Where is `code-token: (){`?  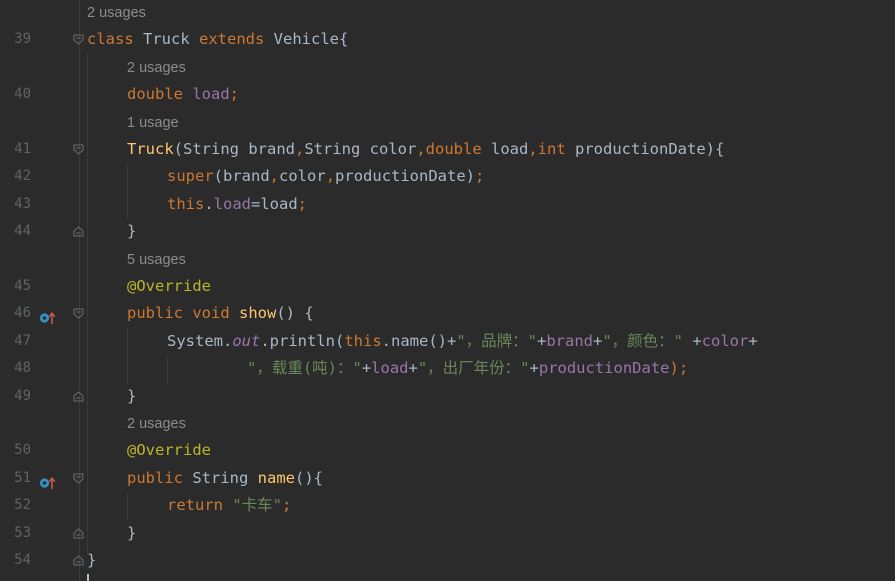
code-token: (){ is located at coordinates (308, 477).